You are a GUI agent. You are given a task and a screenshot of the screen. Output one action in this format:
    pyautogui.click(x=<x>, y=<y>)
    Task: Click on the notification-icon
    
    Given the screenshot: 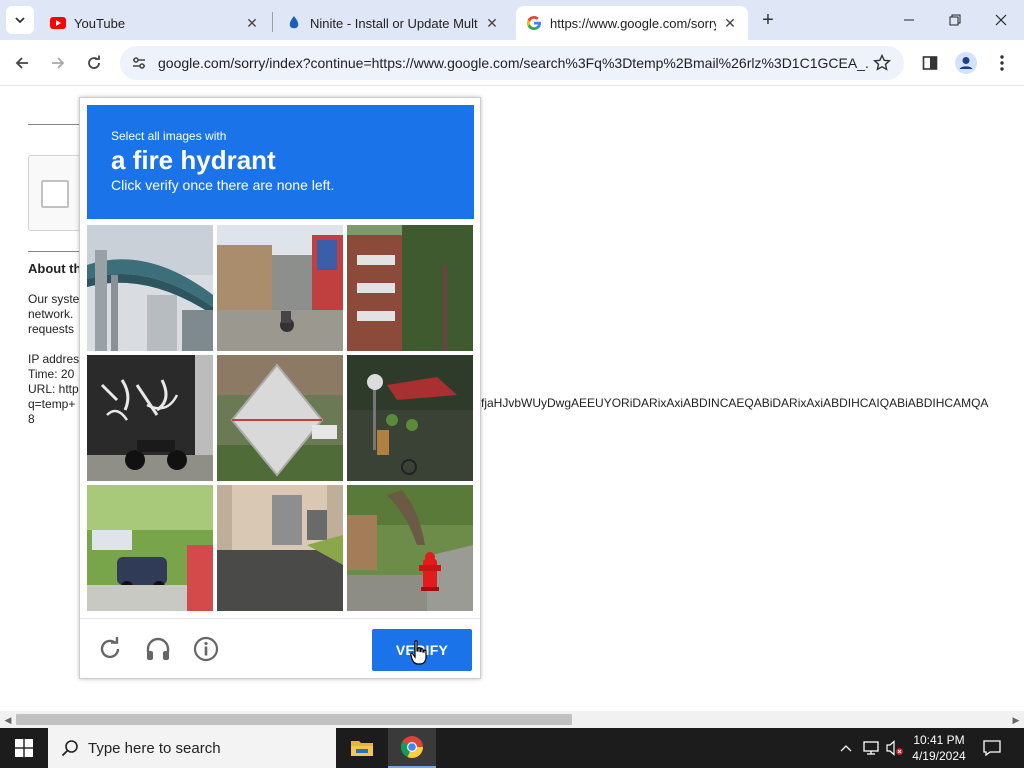 What is the action you would take?
    pyautogui.click(x=992, y=748)
    